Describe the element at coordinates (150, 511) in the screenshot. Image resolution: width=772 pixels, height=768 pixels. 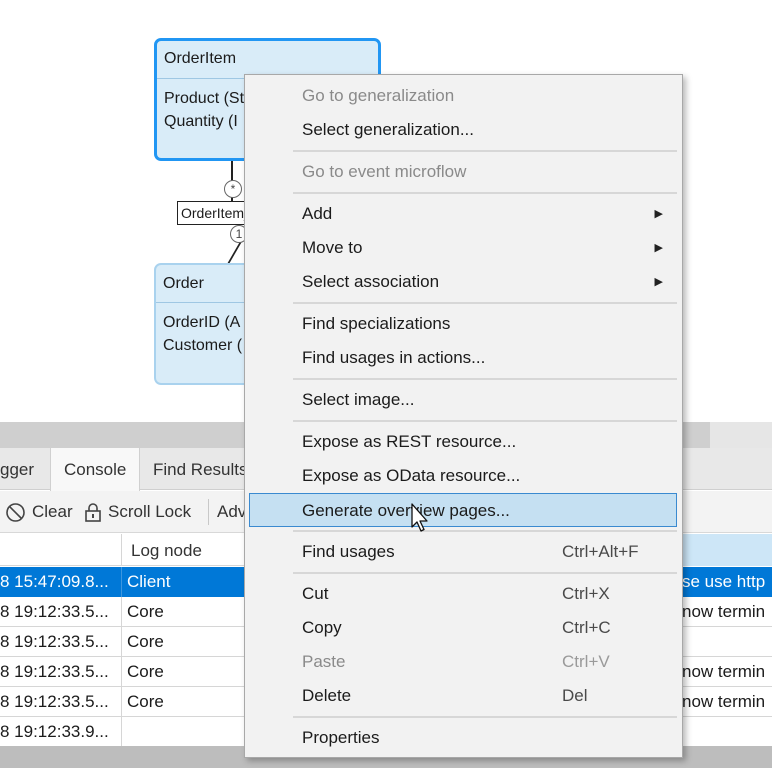
I see `scroll-lock-label: Scroll Lock` at that location.